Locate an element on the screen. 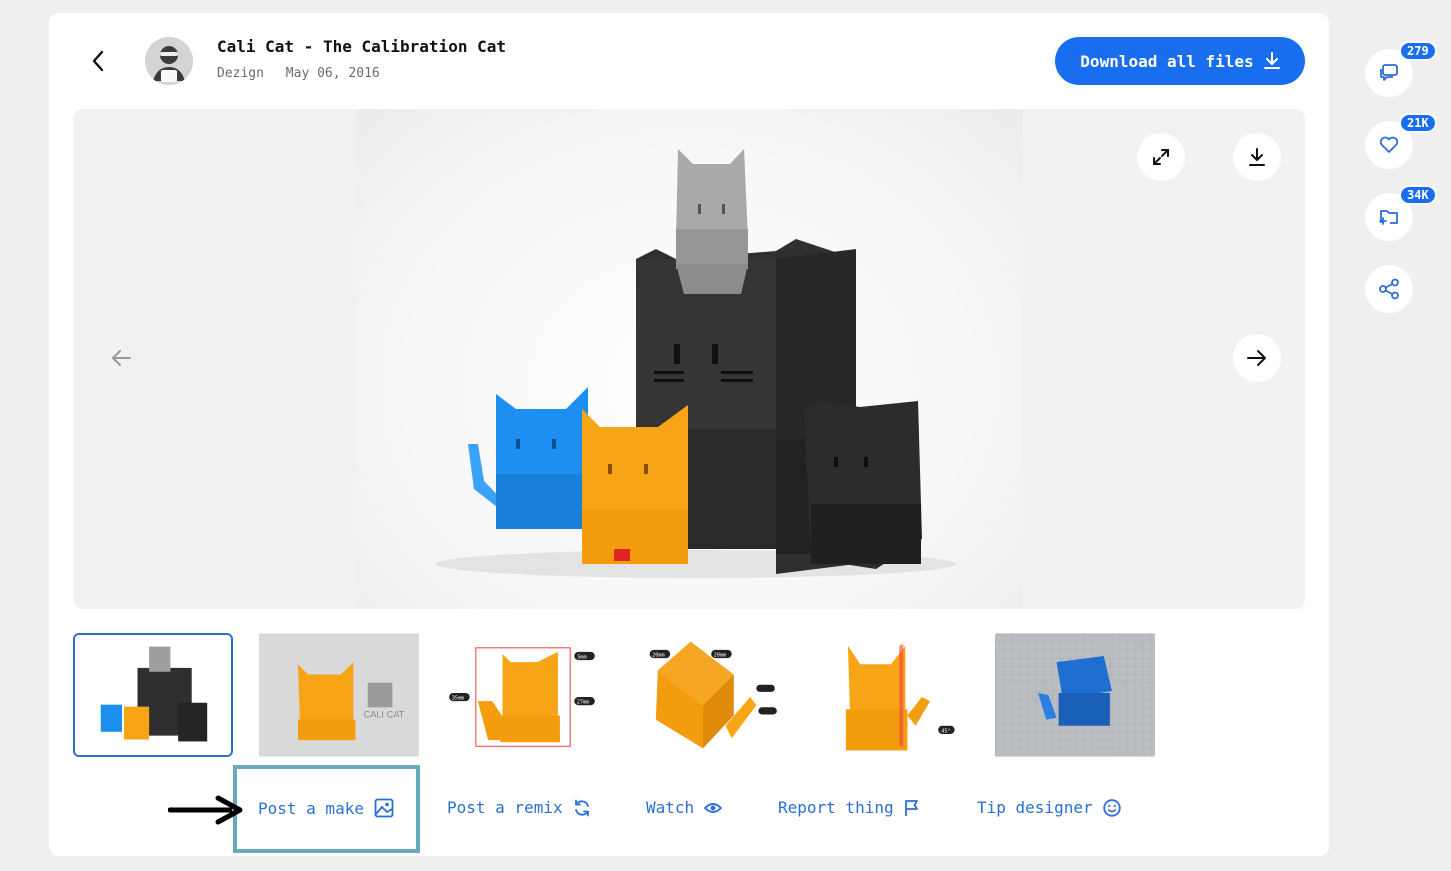  watch-button: Watch is located at coordinates (684, 807).